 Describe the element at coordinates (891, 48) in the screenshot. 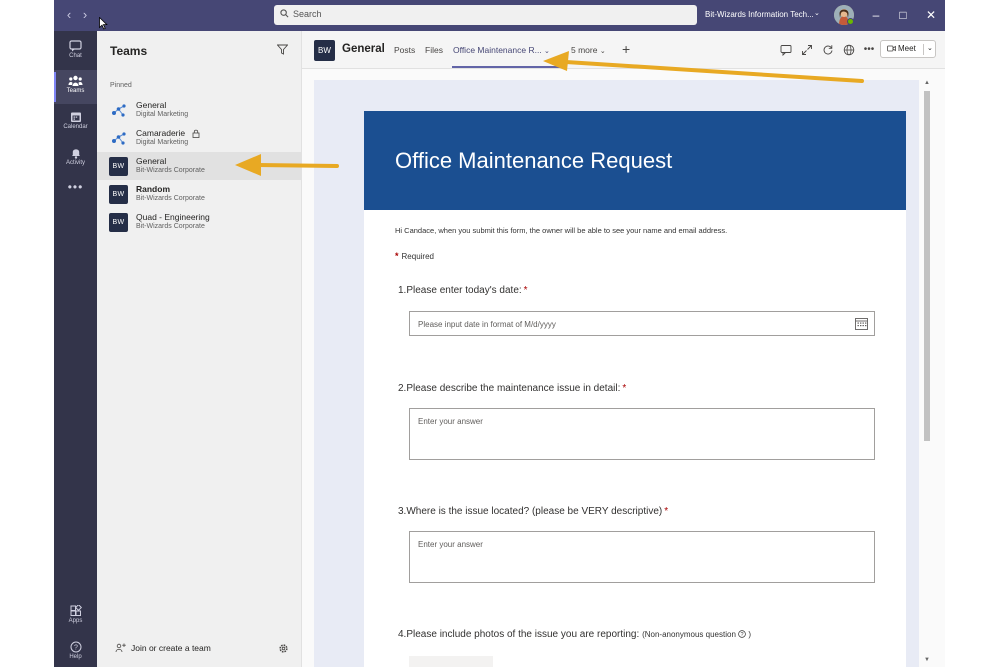

I see `video-icon` at that location.